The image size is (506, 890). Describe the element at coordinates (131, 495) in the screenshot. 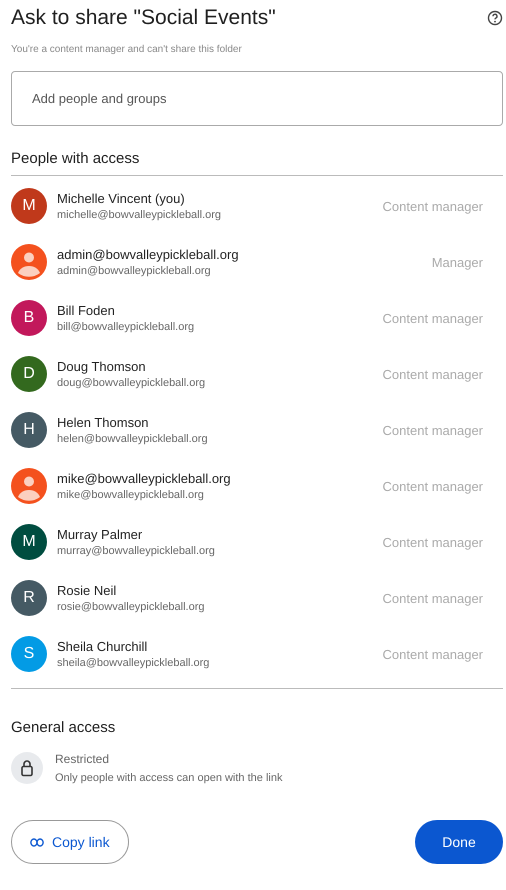

I see `person-email: mike@bowvalleypickleball.org` at that location.